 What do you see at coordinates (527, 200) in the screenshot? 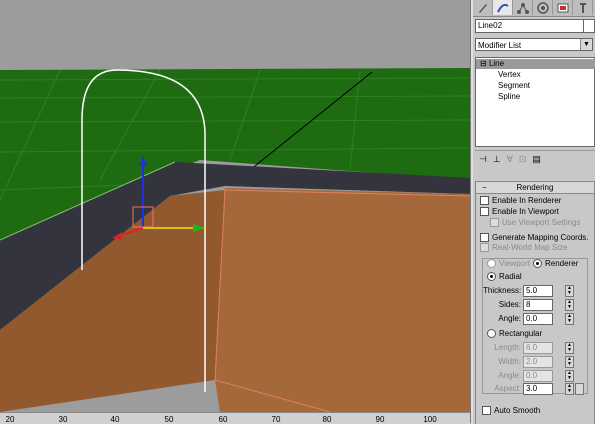
I see `checkbox-label: Enable In Renderer` at bounding box center [527, 200].